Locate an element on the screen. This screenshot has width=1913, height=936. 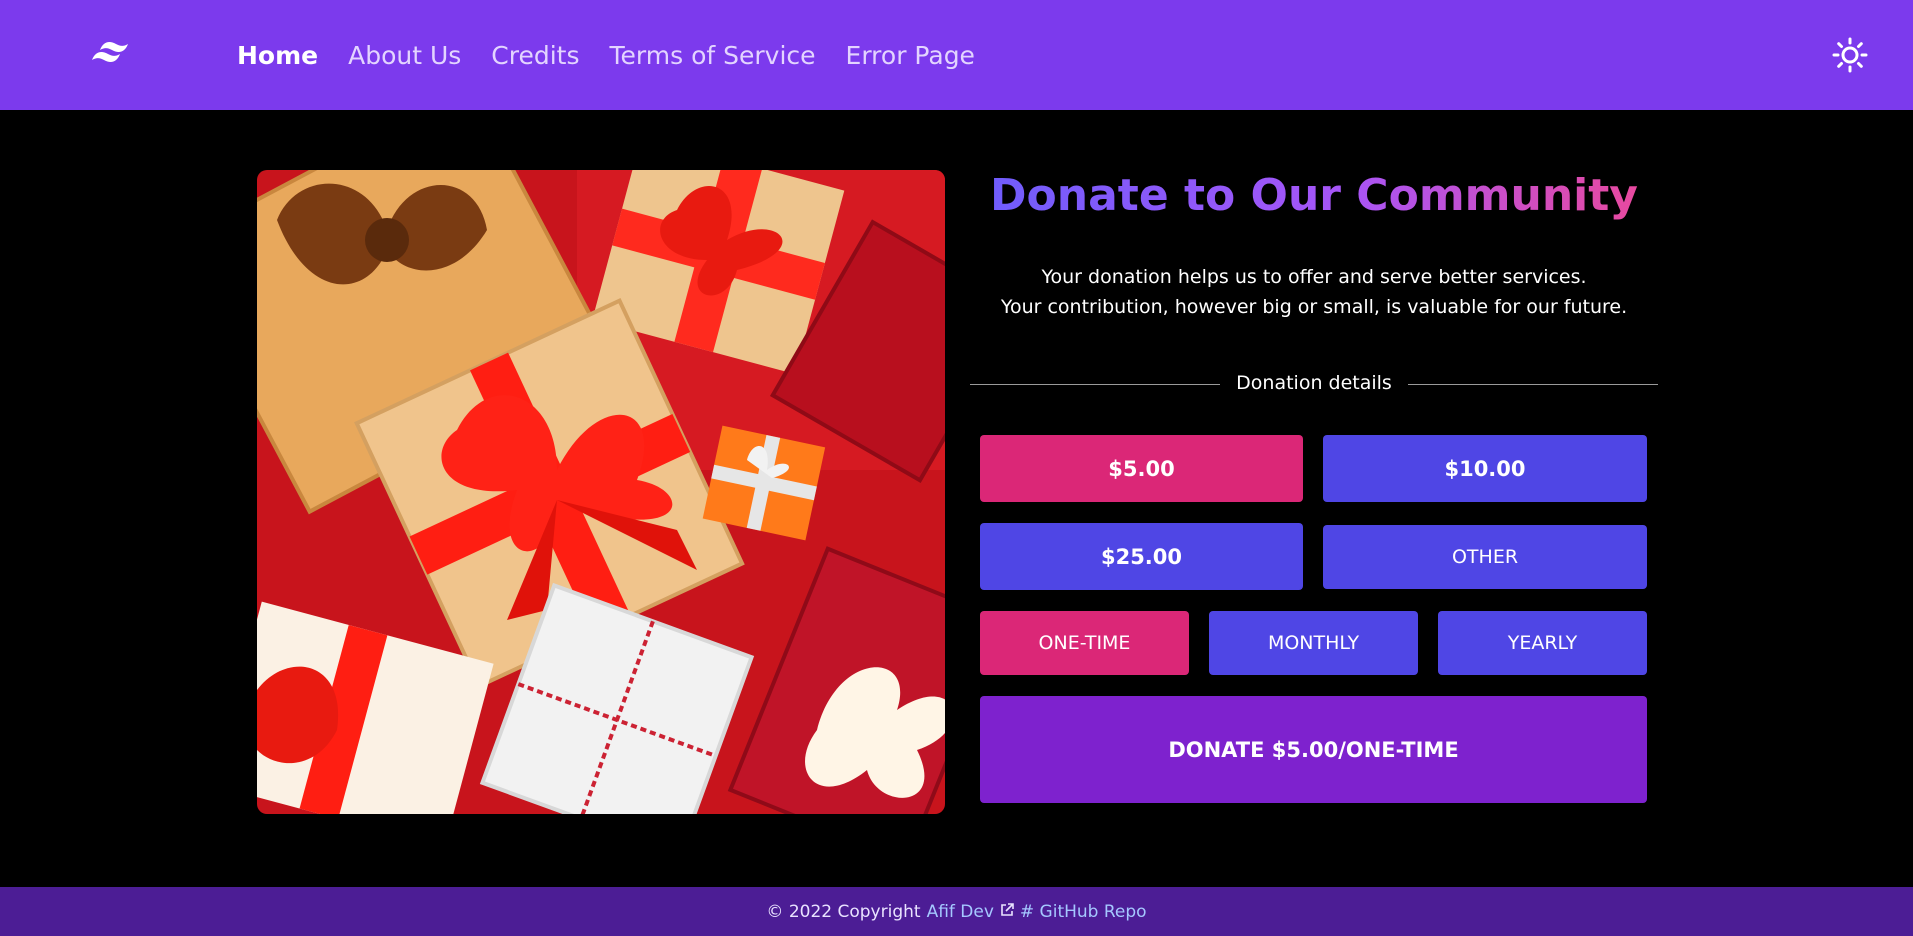
nav-credits-link: Credits is located at coordinates (535, 55).